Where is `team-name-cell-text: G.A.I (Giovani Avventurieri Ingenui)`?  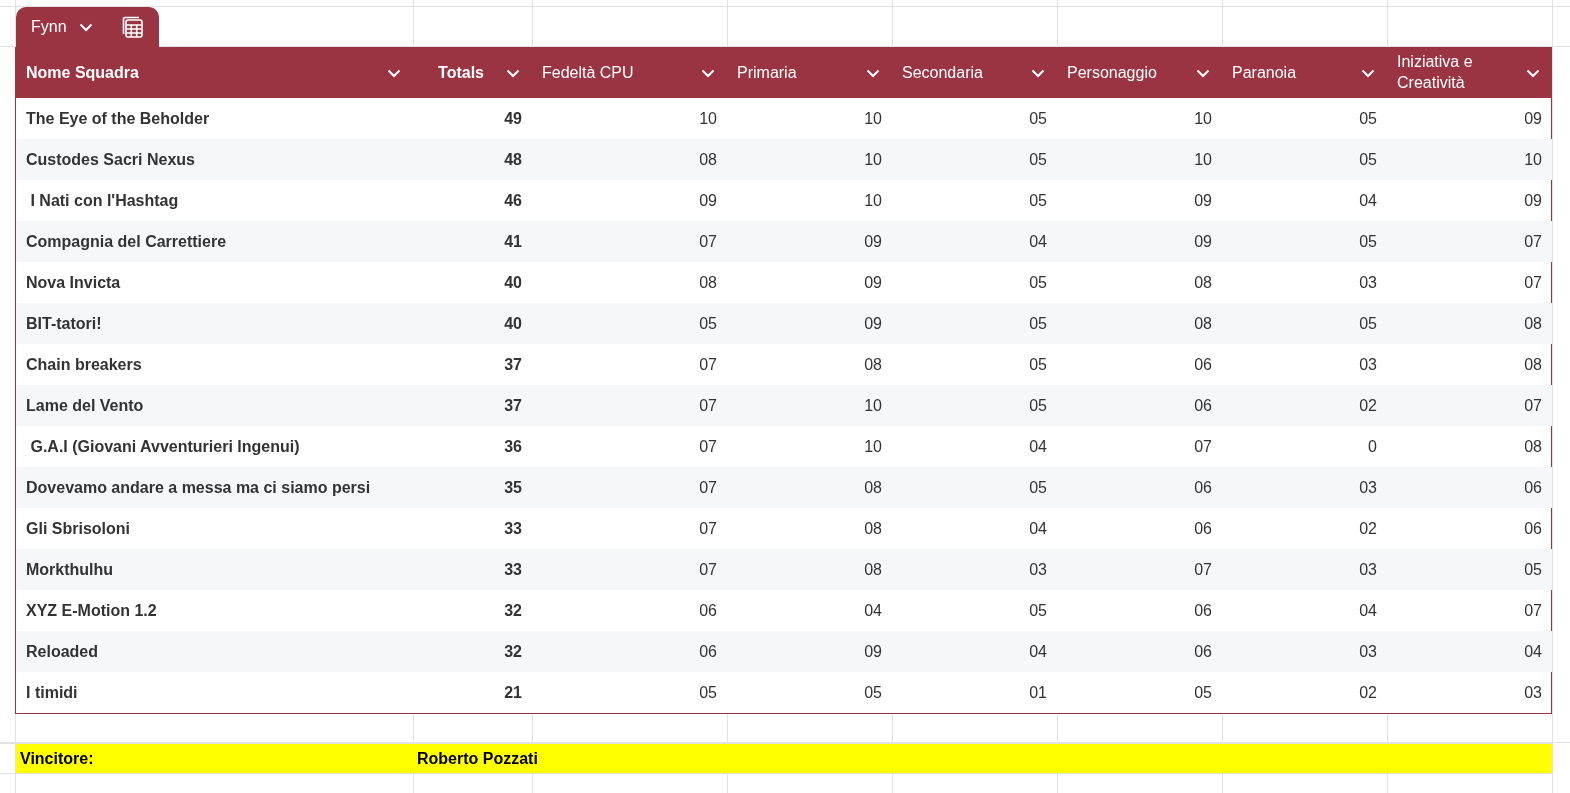 team-name-cell-text: G.A.I (Giovani Avventurieri Ingenui) is located at coordinates (165, 446).